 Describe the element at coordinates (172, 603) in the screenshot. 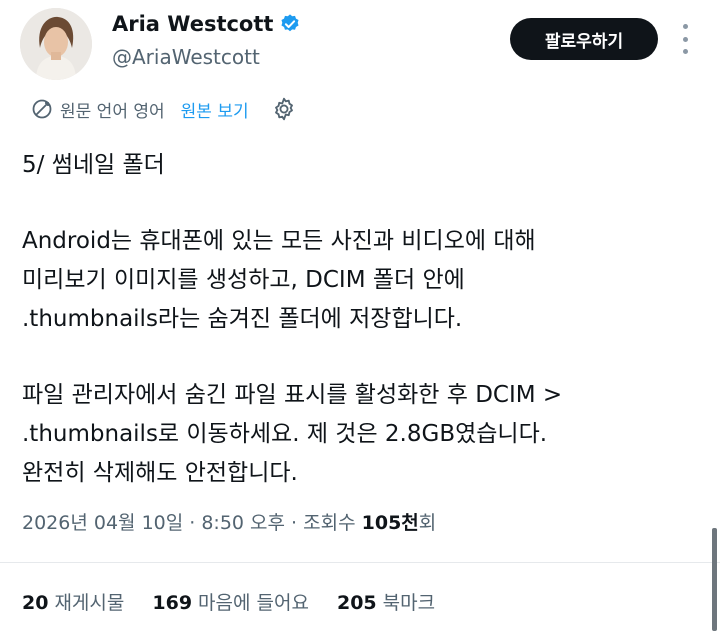

I see `likes-count: 169` at that location.